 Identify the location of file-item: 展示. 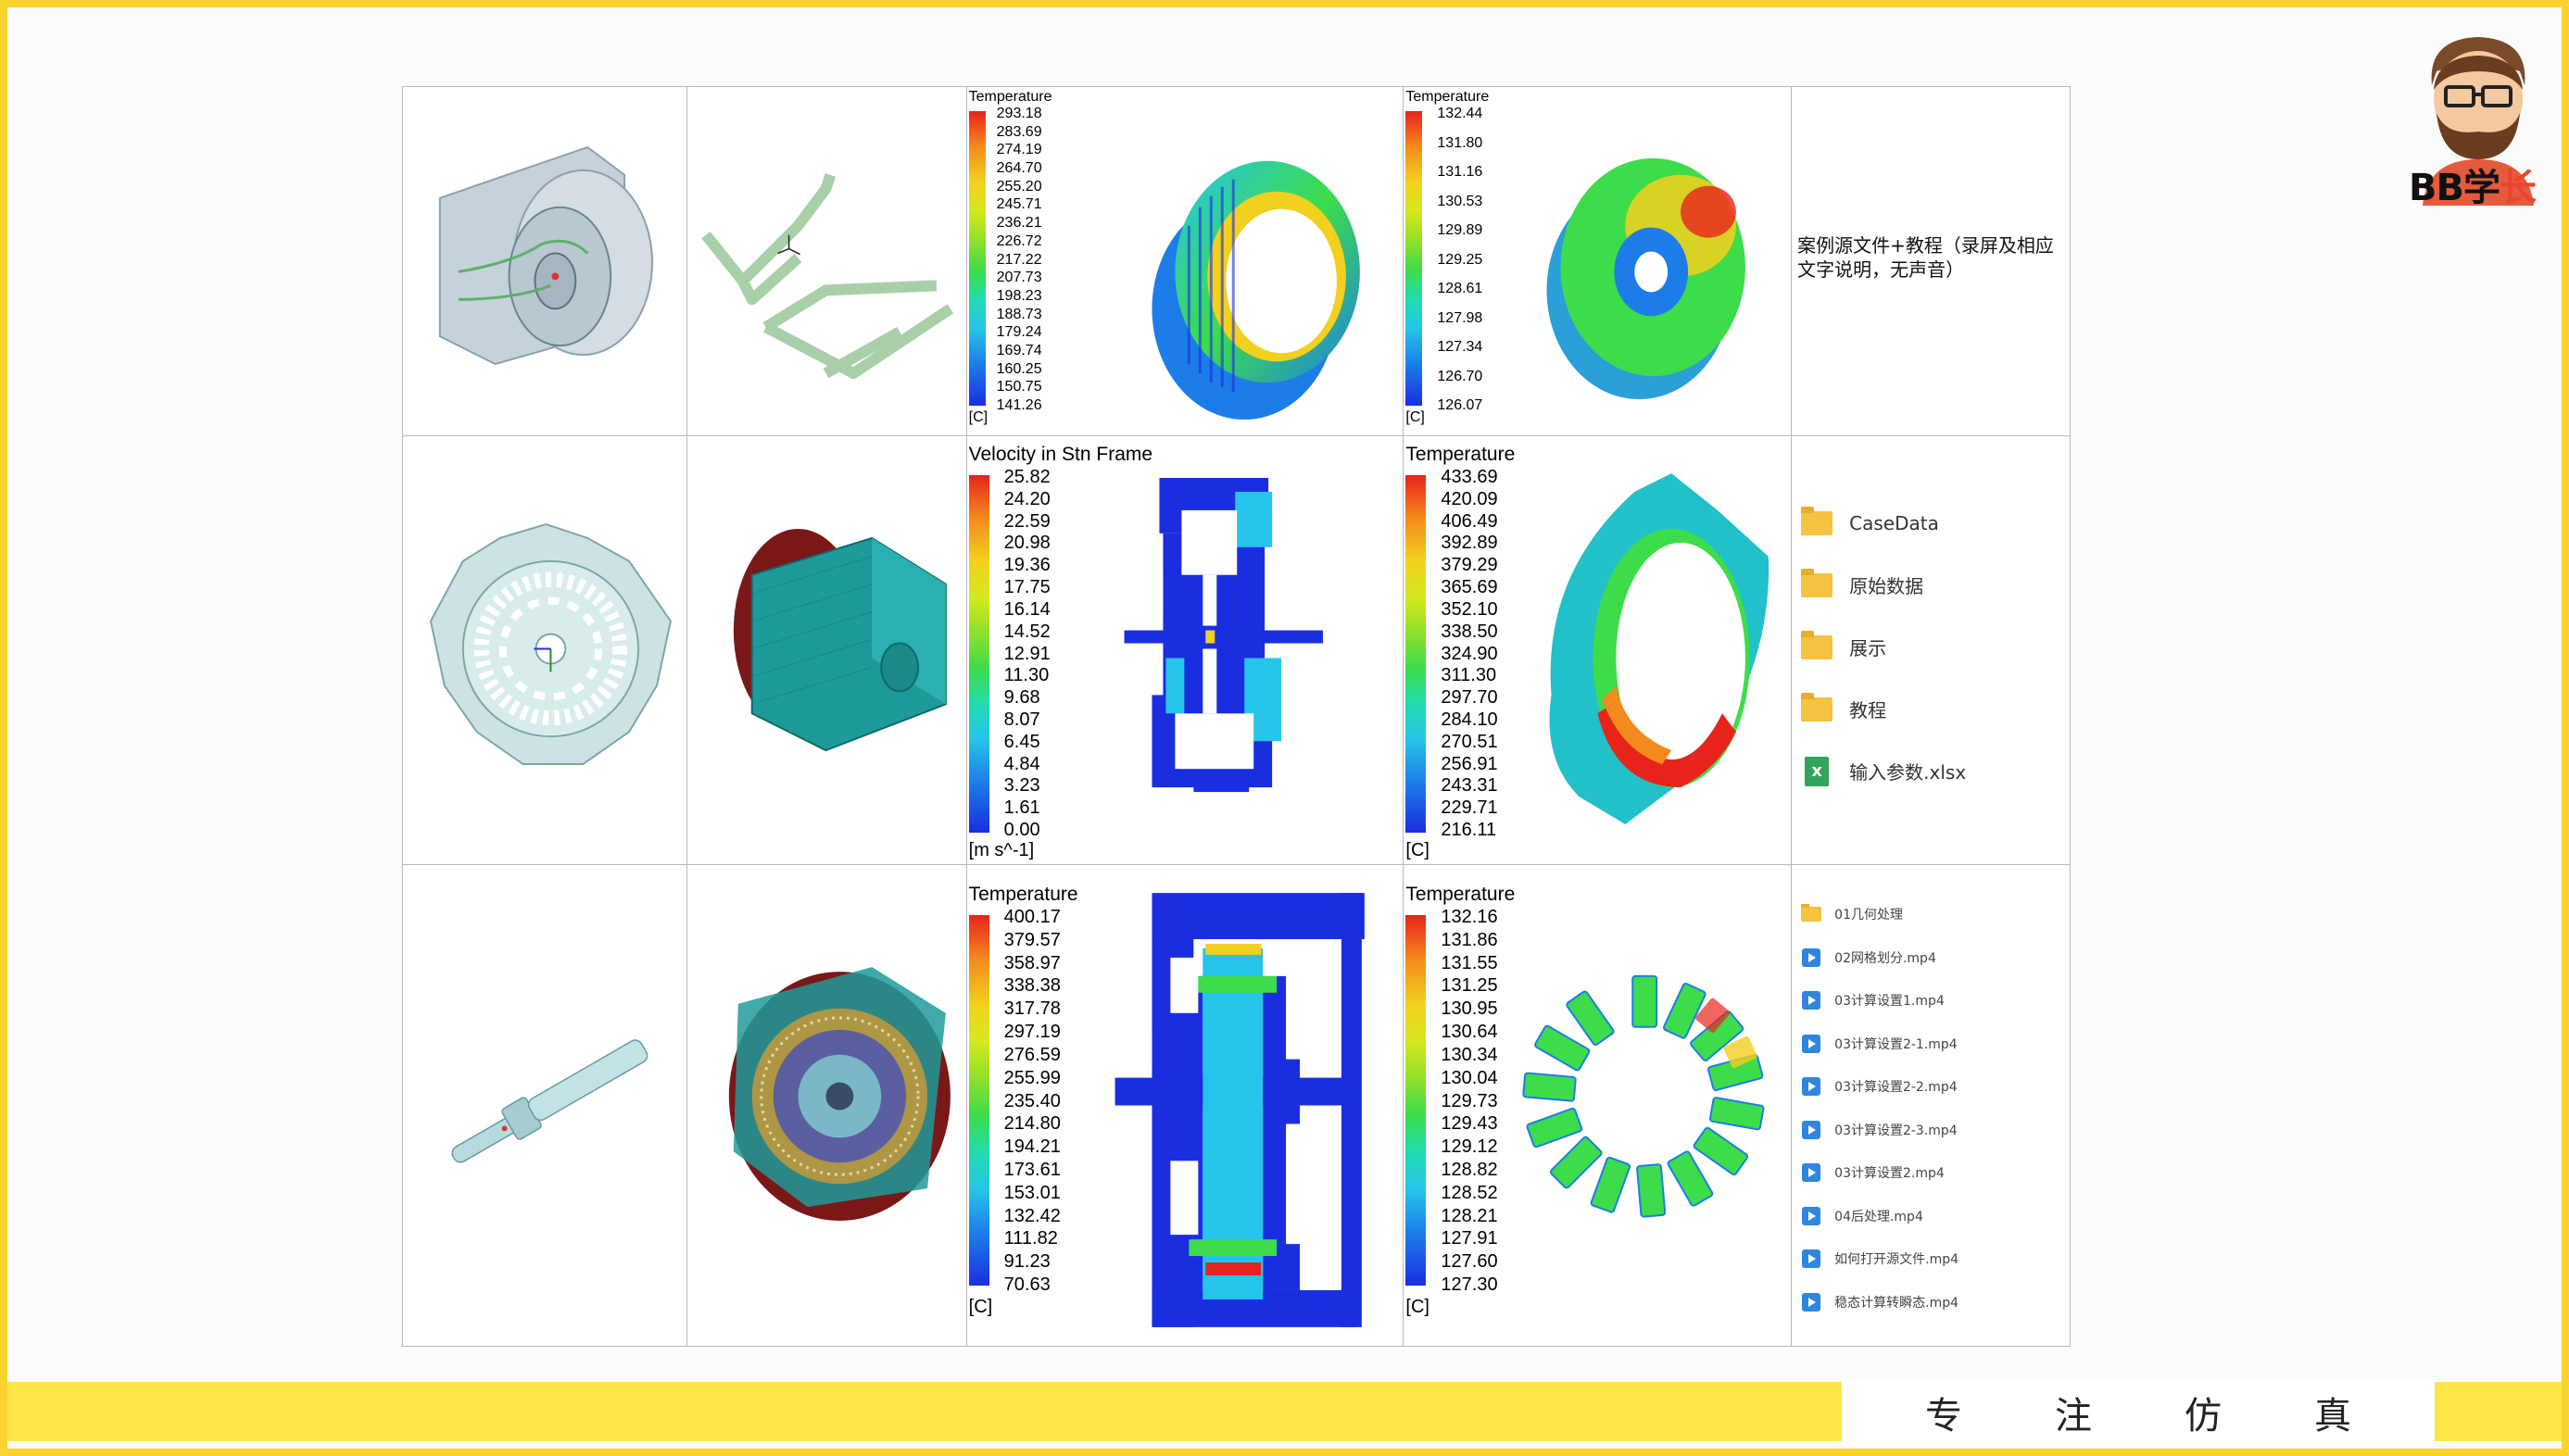
(1935, 647).